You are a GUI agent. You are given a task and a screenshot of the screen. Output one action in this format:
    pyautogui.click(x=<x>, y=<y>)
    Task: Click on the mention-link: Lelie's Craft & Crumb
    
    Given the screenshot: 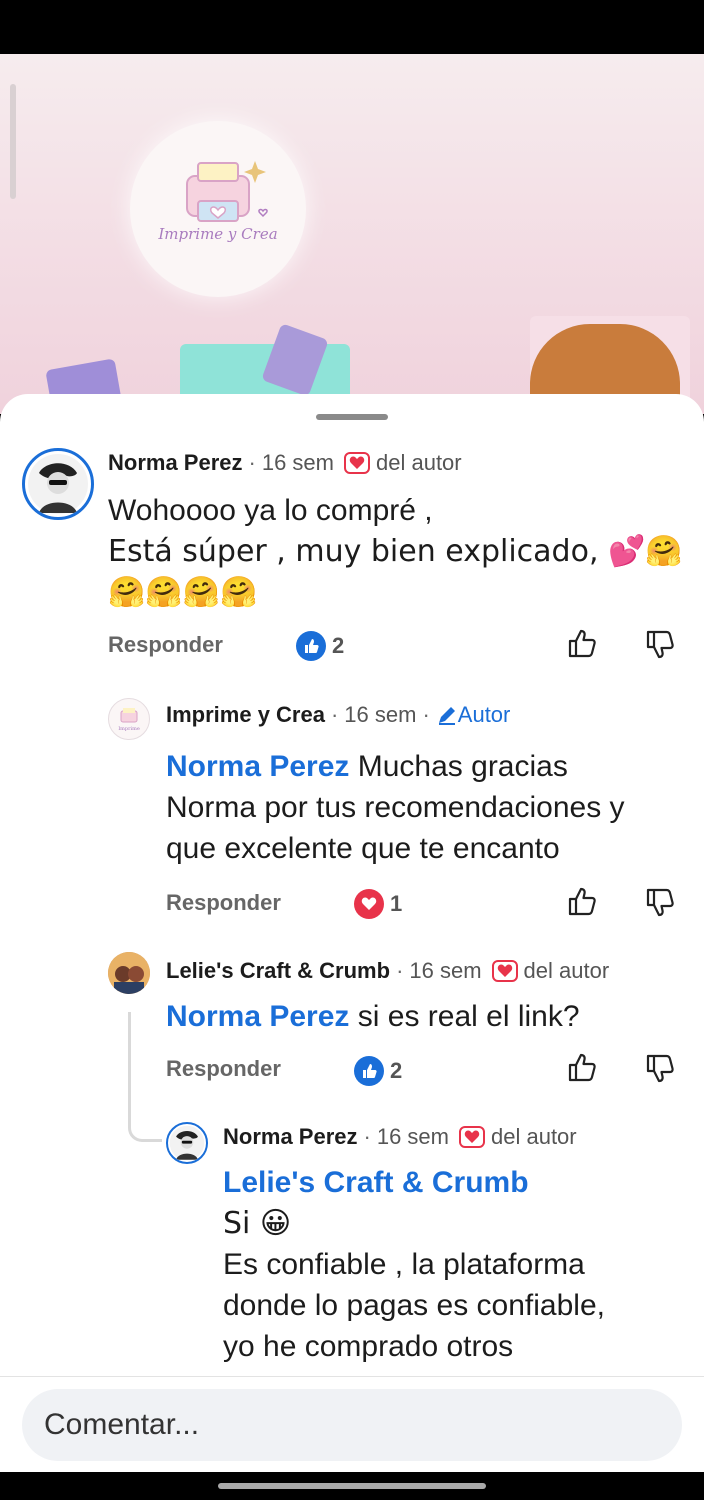 What is the action you would take?
    pyautogui.click(x=414, y=1182)
    